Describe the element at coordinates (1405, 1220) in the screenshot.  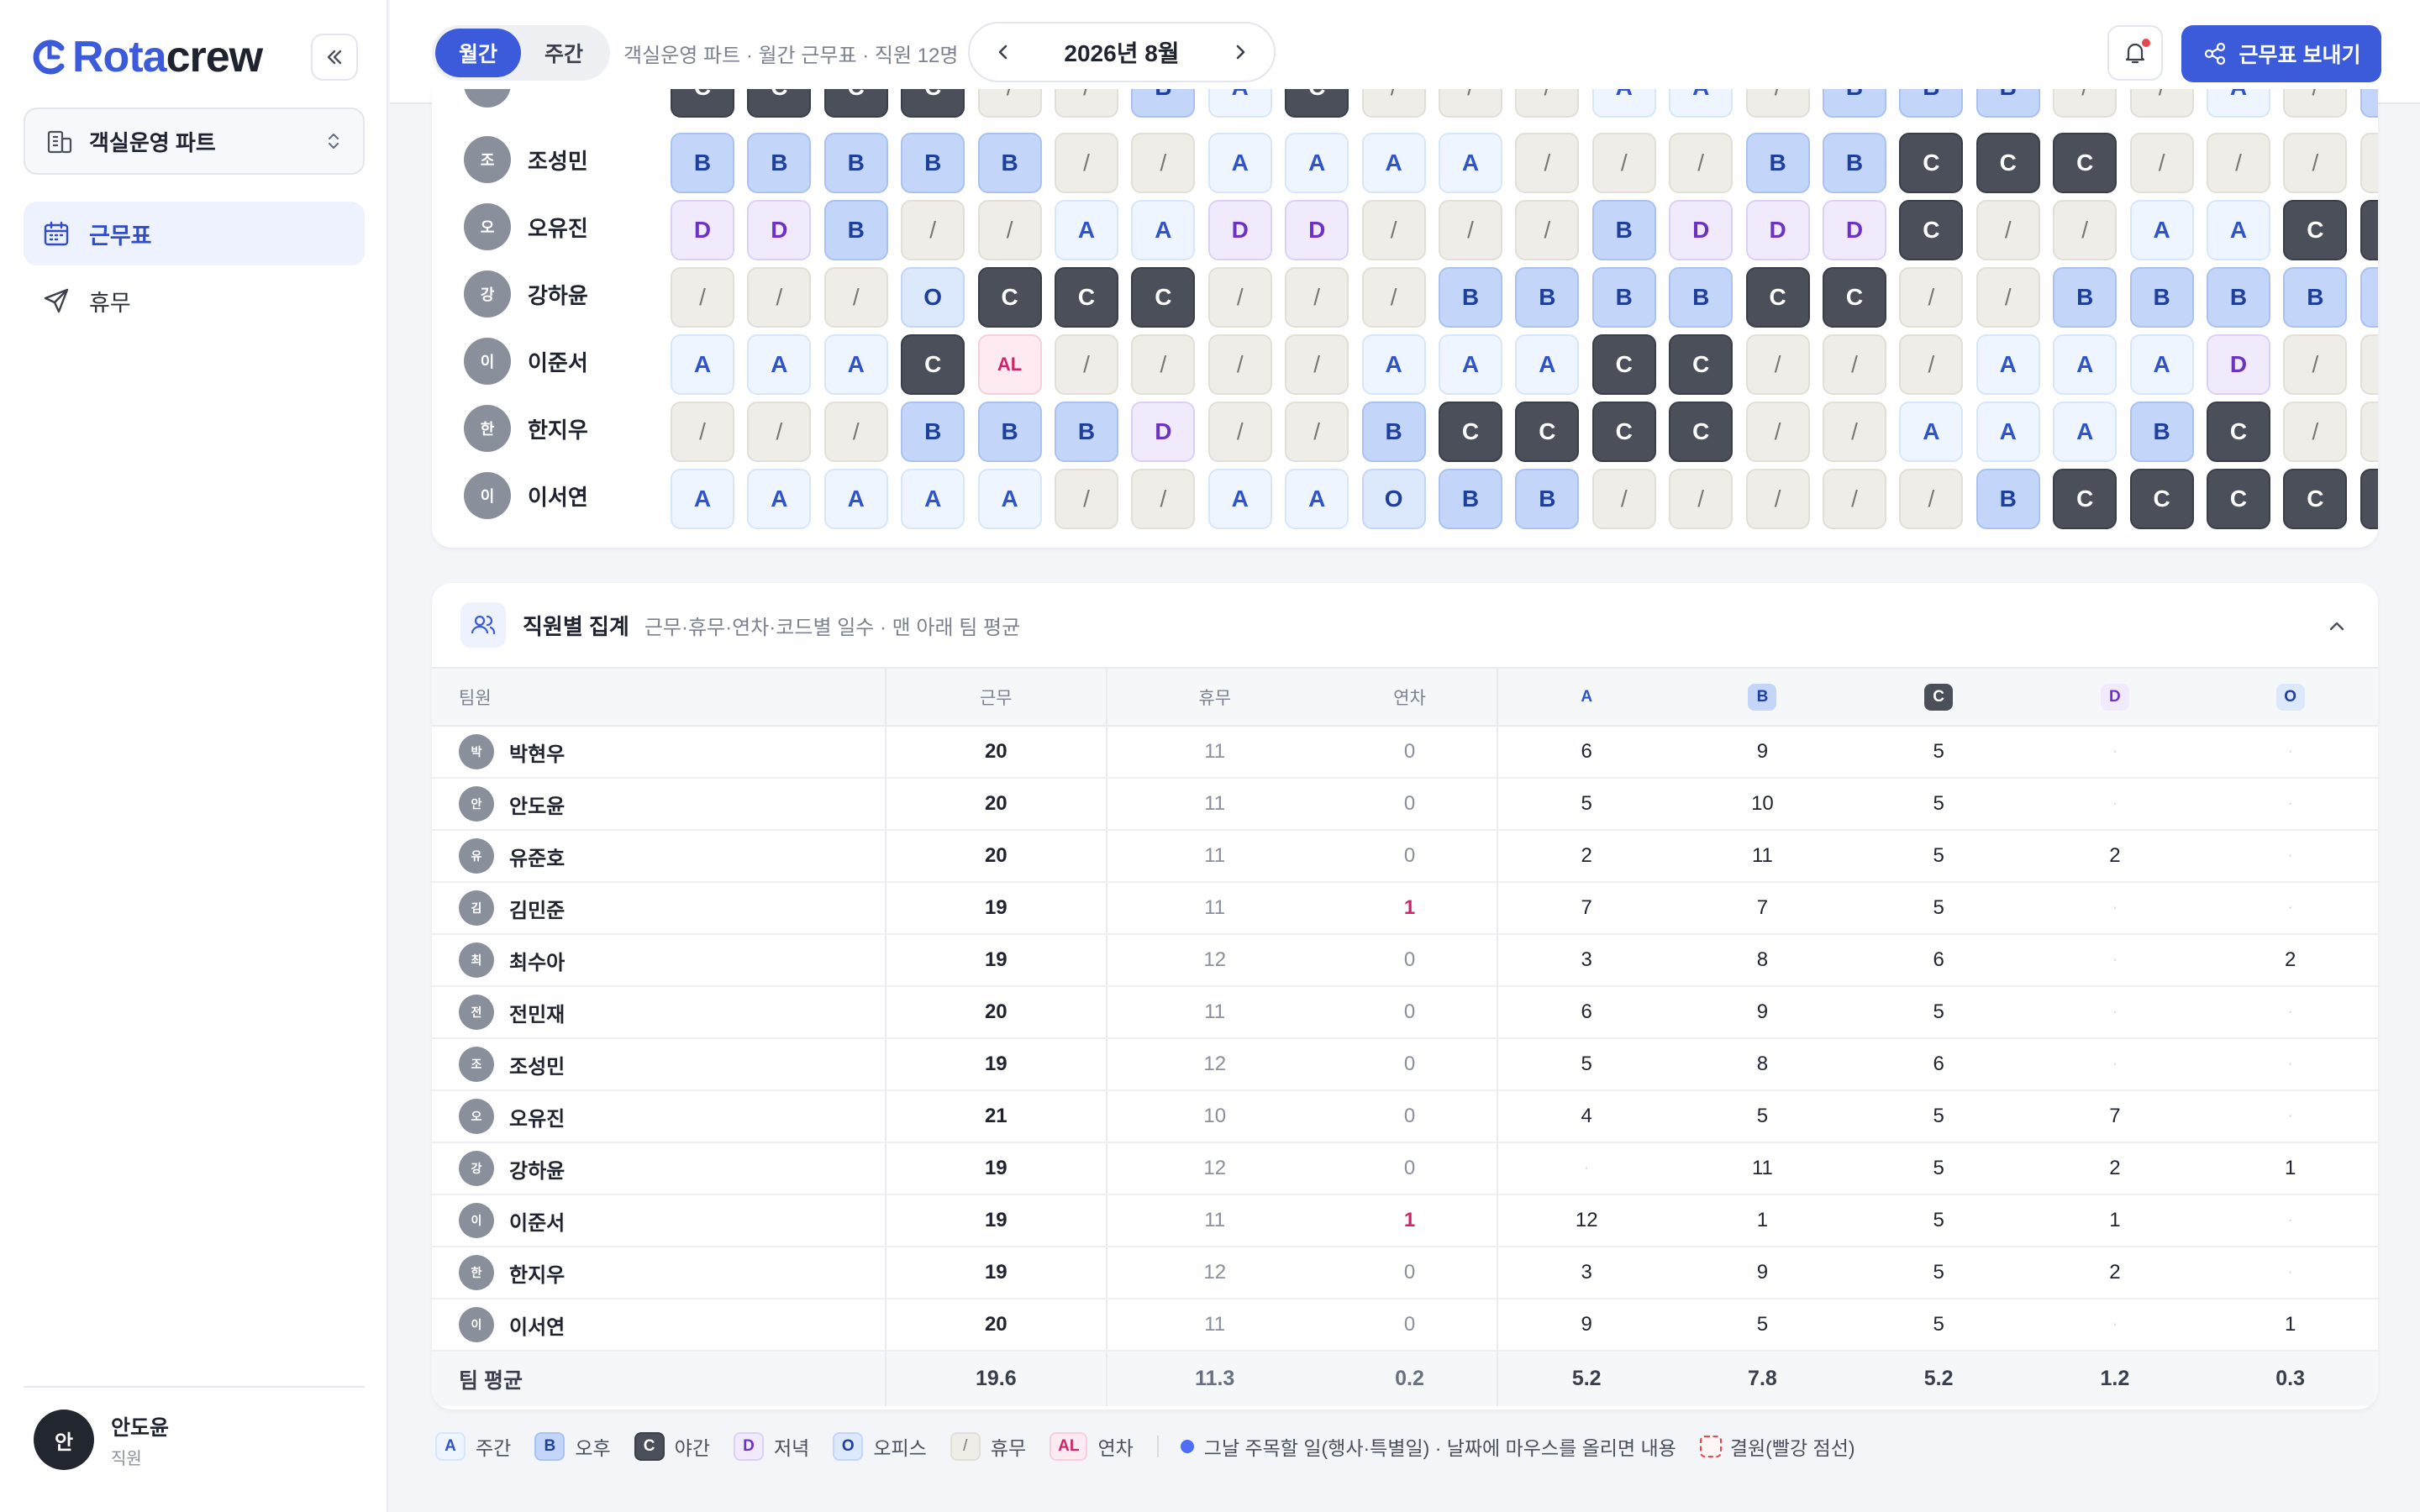
I see `table-row: 이 이준서 19 11 1 12 1 5 1 ·` at that location.